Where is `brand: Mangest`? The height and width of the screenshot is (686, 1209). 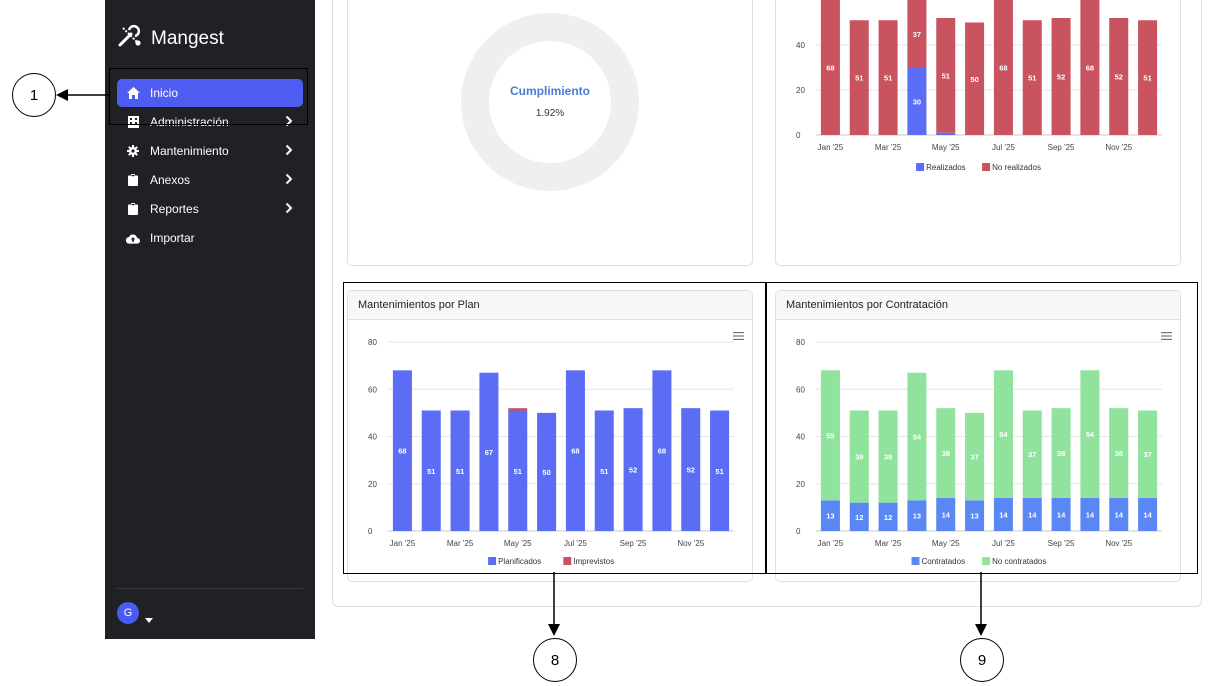
brand: Mangest is located at coordinates (170, 38).